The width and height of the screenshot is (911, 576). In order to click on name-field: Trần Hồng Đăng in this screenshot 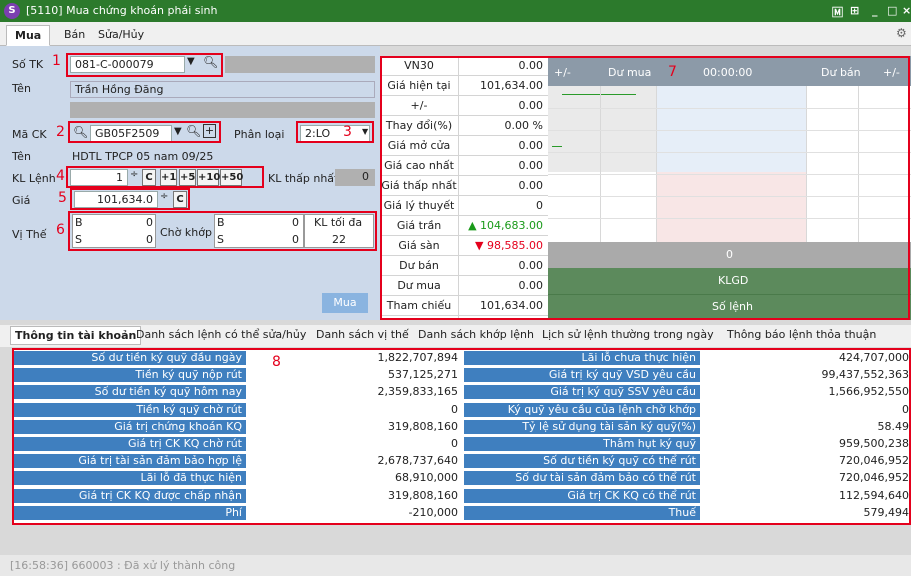, I will do `click(222, 89)`.